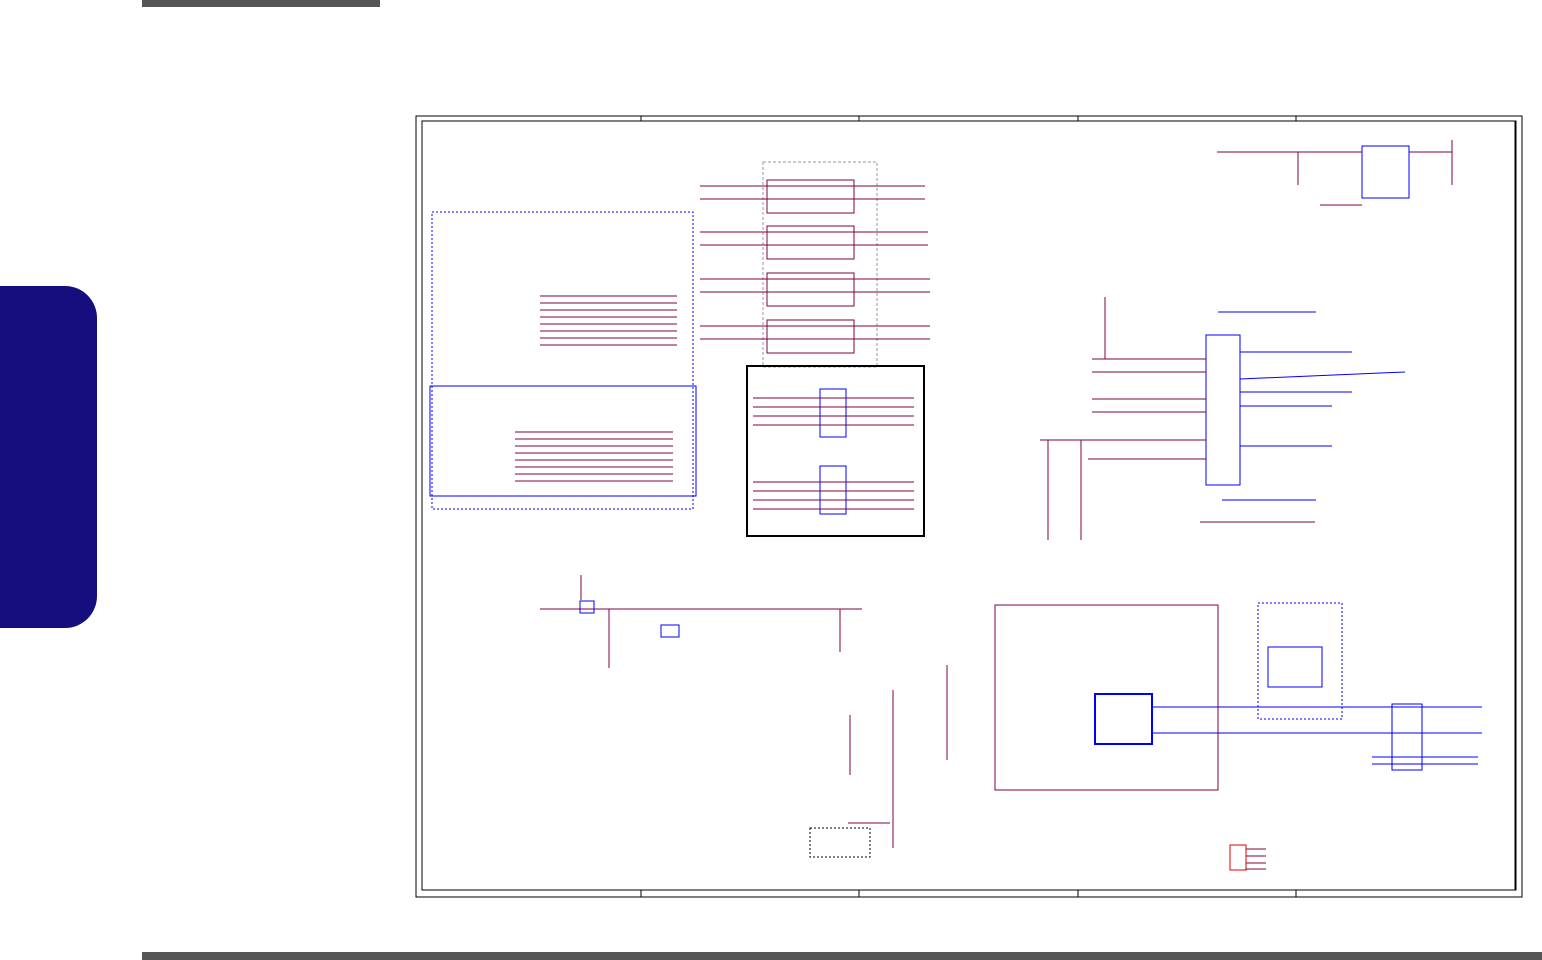  What do you see at coordinates (563, 360) in the screenshot?
I see `connector-group-dashed` at bounding box center [563, 360].